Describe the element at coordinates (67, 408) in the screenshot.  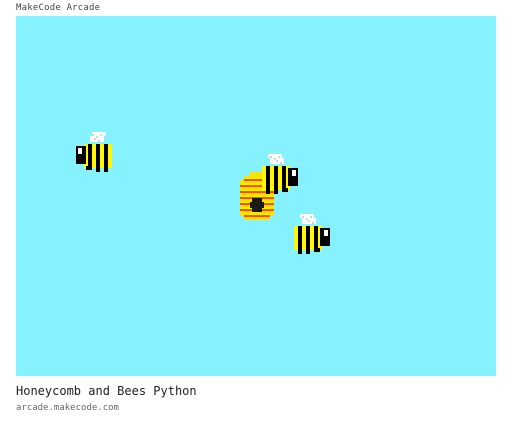
I see `game-url: arcade.makecode.com` at that location.